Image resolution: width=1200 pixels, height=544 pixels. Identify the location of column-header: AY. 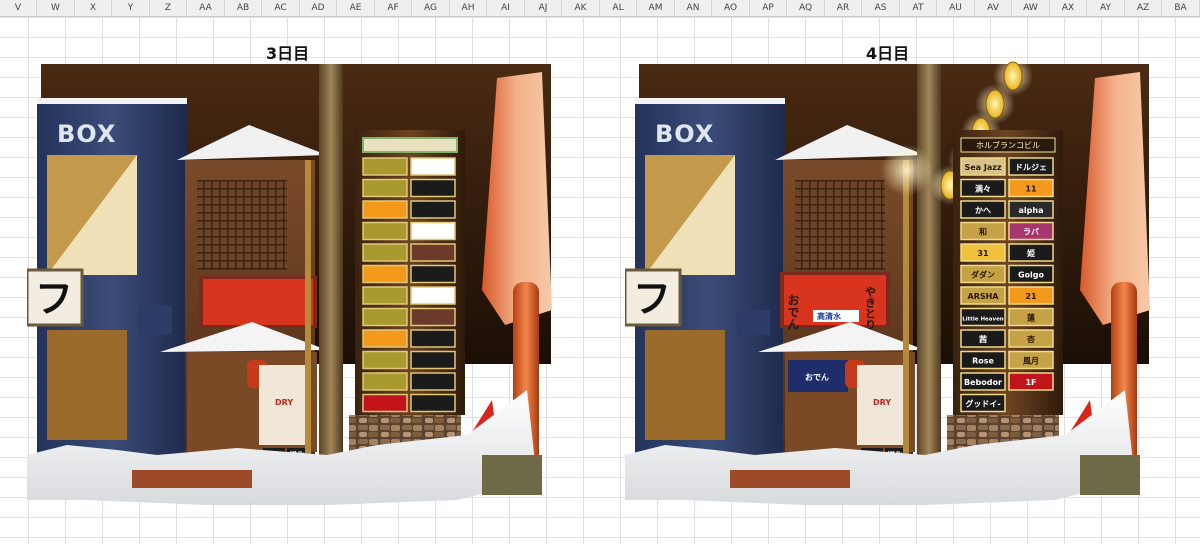
(1106, 8).